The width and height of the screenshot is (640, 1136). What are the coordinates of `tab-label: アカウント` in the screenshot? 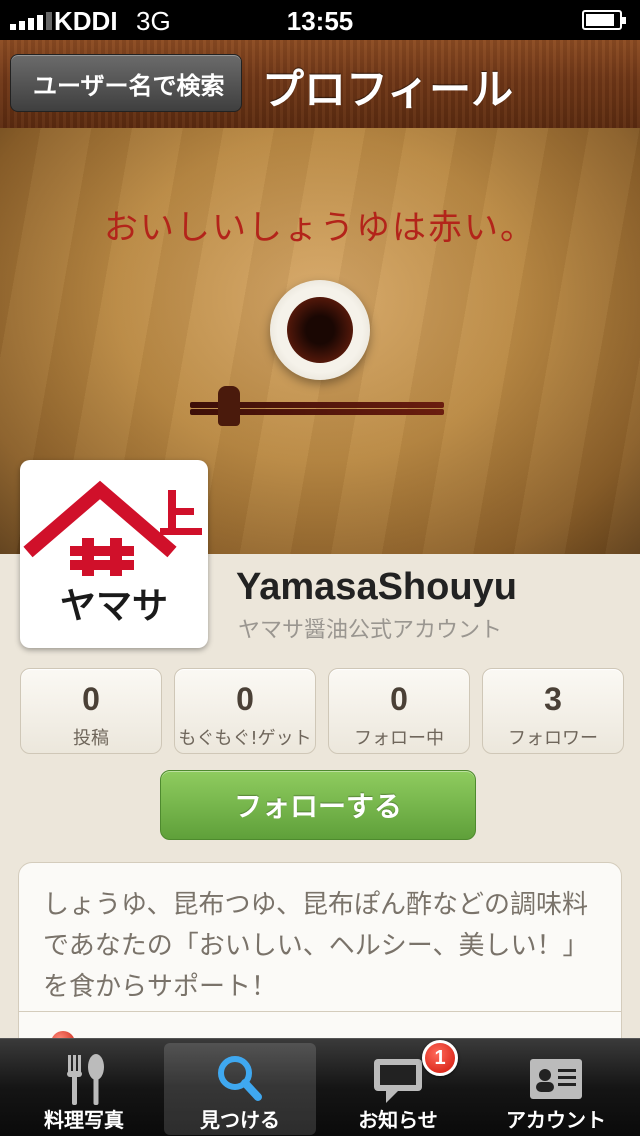 It's located at (556, 1120).